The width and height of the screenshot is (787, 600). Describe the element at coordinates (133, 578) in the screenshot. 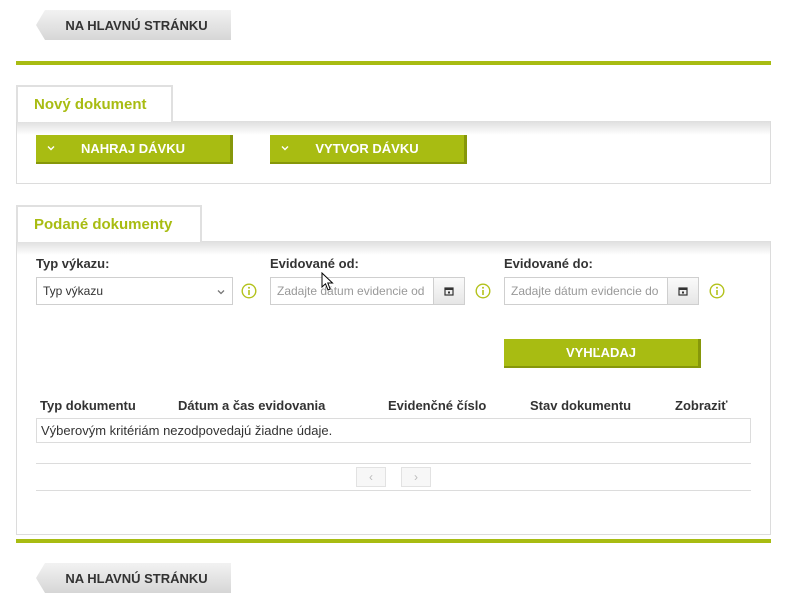

I see `home-button-bottom: NA HLAVNÚ STRÁNKU` at that location.